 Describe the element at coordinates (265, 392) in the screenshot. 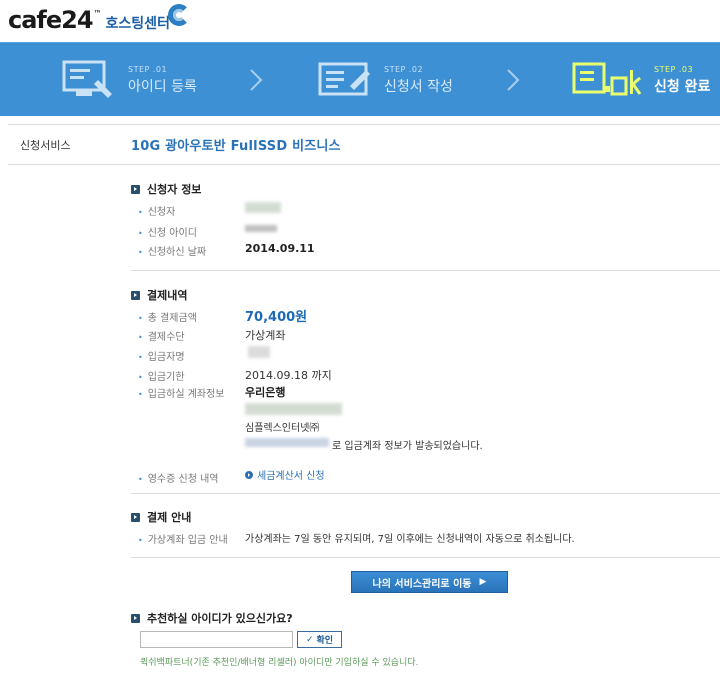

I see `bank-name: 우리은행` at that location.